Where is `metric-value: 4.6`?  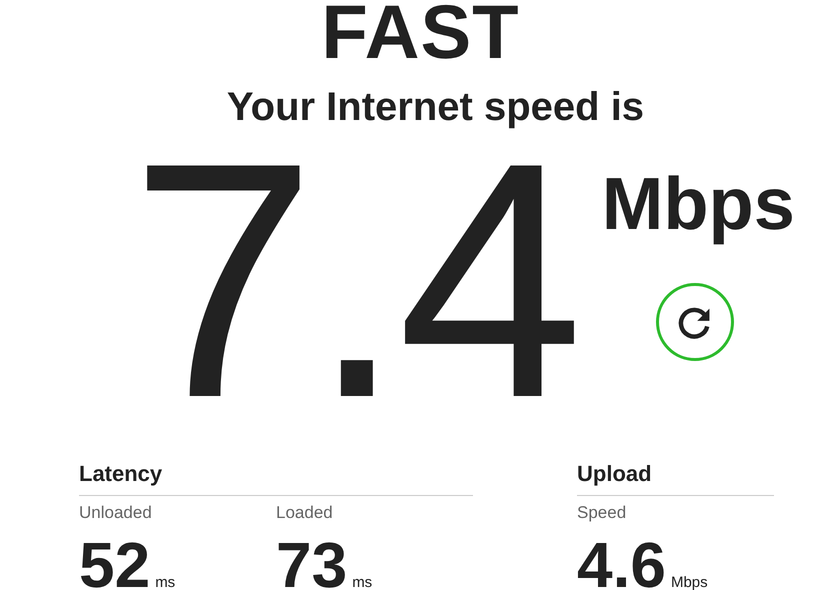 metric-value: 4.6 is located at coordinates (621, 561).